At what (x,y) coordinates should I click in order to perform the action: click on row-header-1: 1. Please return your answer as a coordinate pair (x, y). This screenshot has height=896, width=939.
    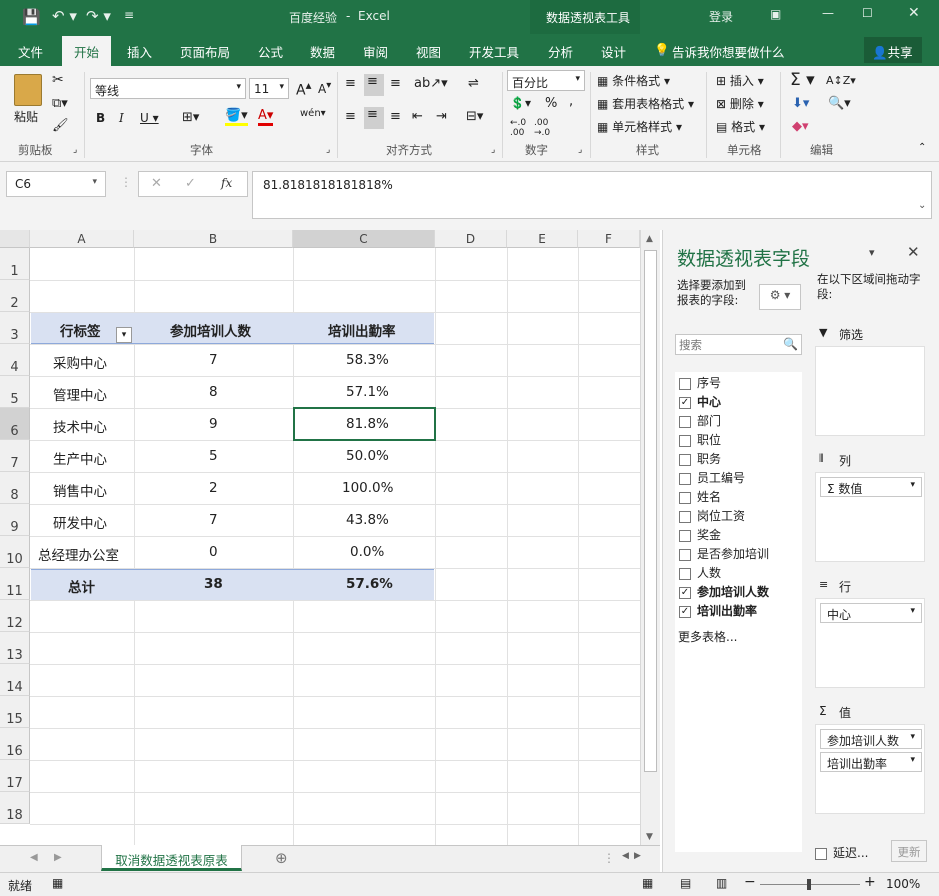
    Looking at the image, I should click on (15, 264).